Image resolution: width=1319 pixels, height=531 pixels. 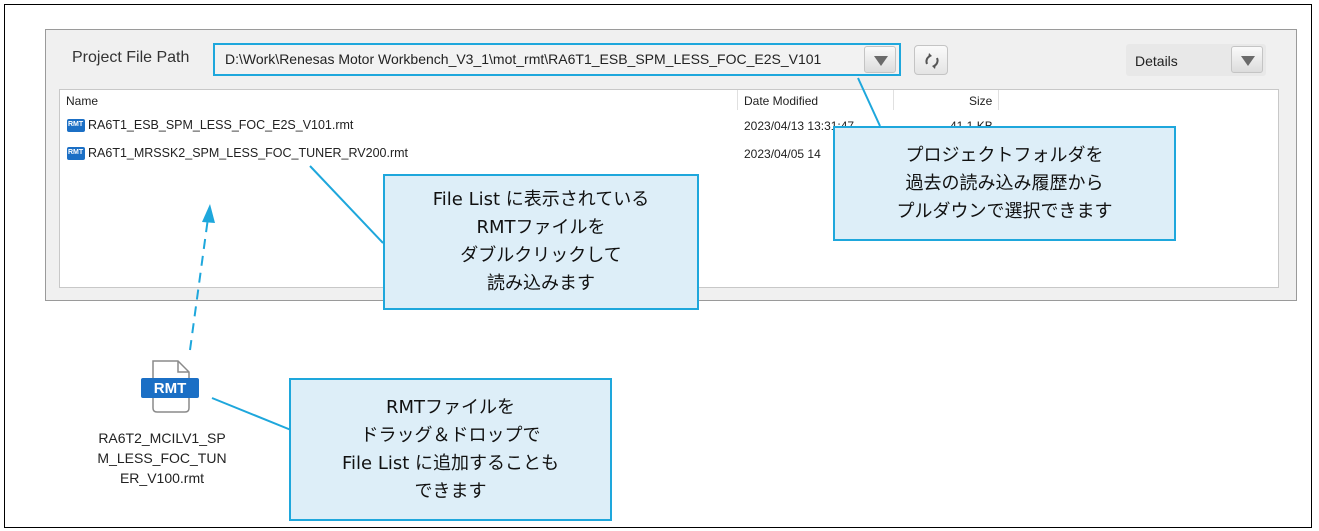 What do you see at coordinates (251, 414) in the screenshot?
I see `drag-drop-leader-line` at bounding box center [251, 414].